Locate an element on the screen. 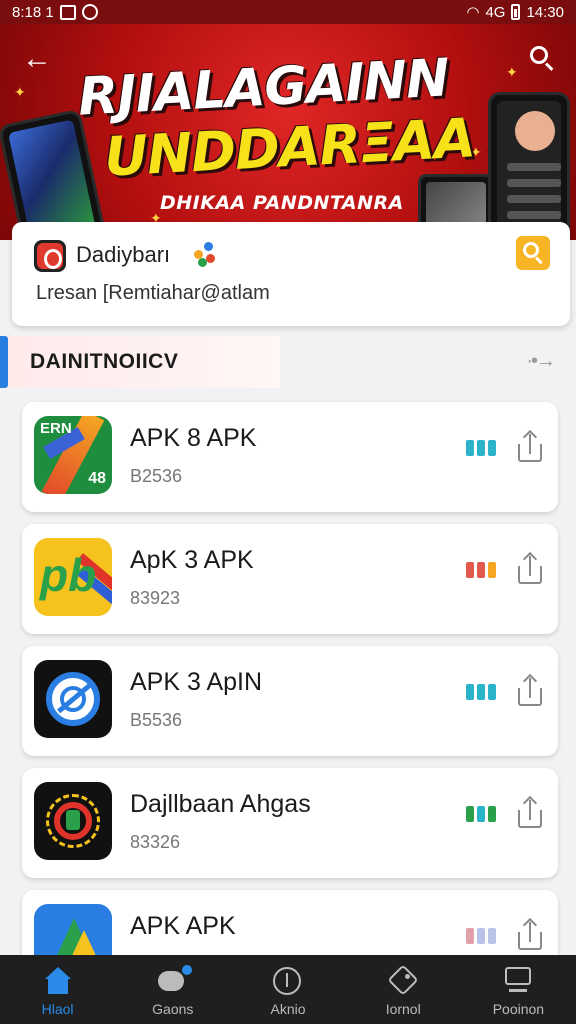 The height and width of the screenshot is (1024, 576). search-icon is located at coordinates (543, 59).